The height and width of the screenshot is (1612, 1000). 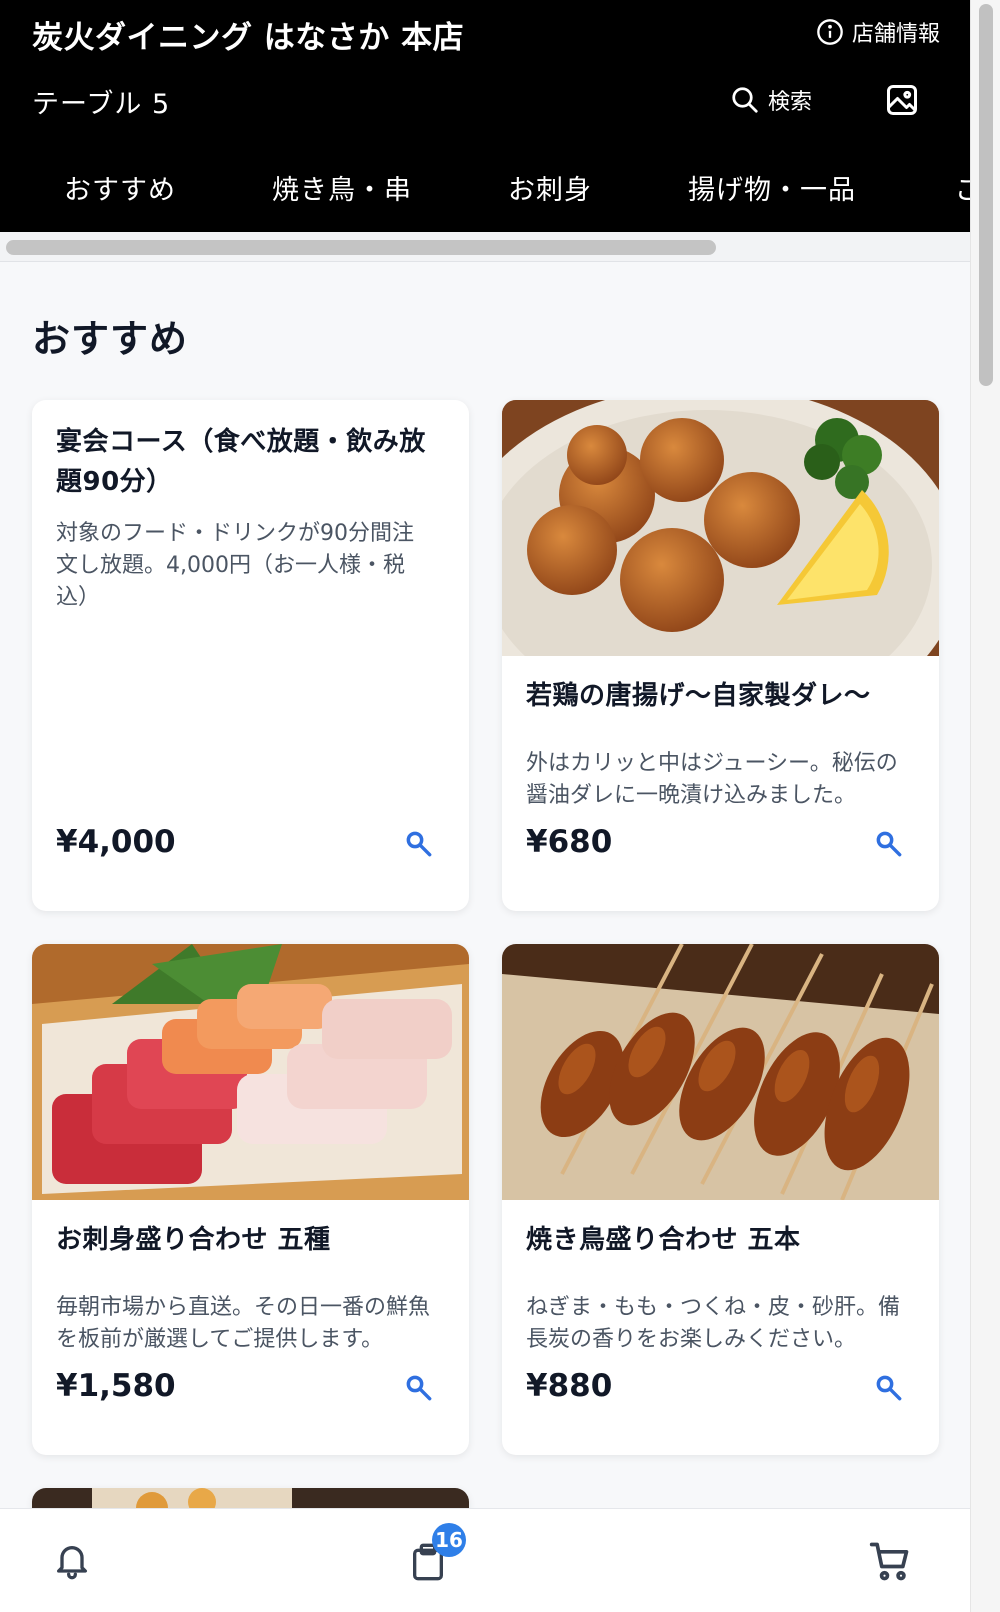 What do you see at coordinates (250, 1072) in the screenshot?
I see `sashimi-photo` at bounding box center [250, 1072].